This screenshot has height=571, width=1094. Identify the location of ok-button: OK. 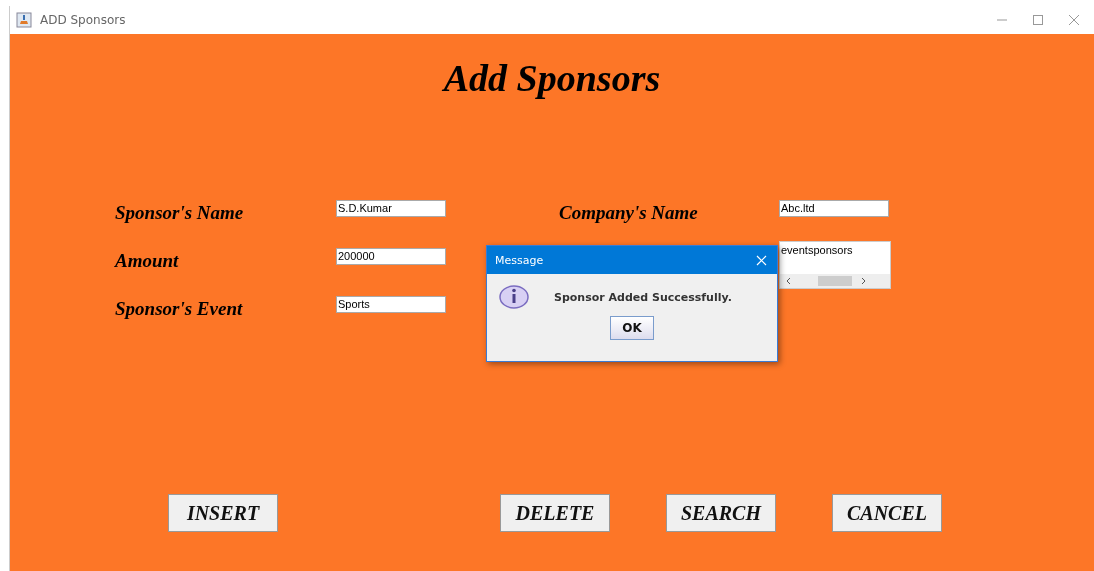
(632, 328).